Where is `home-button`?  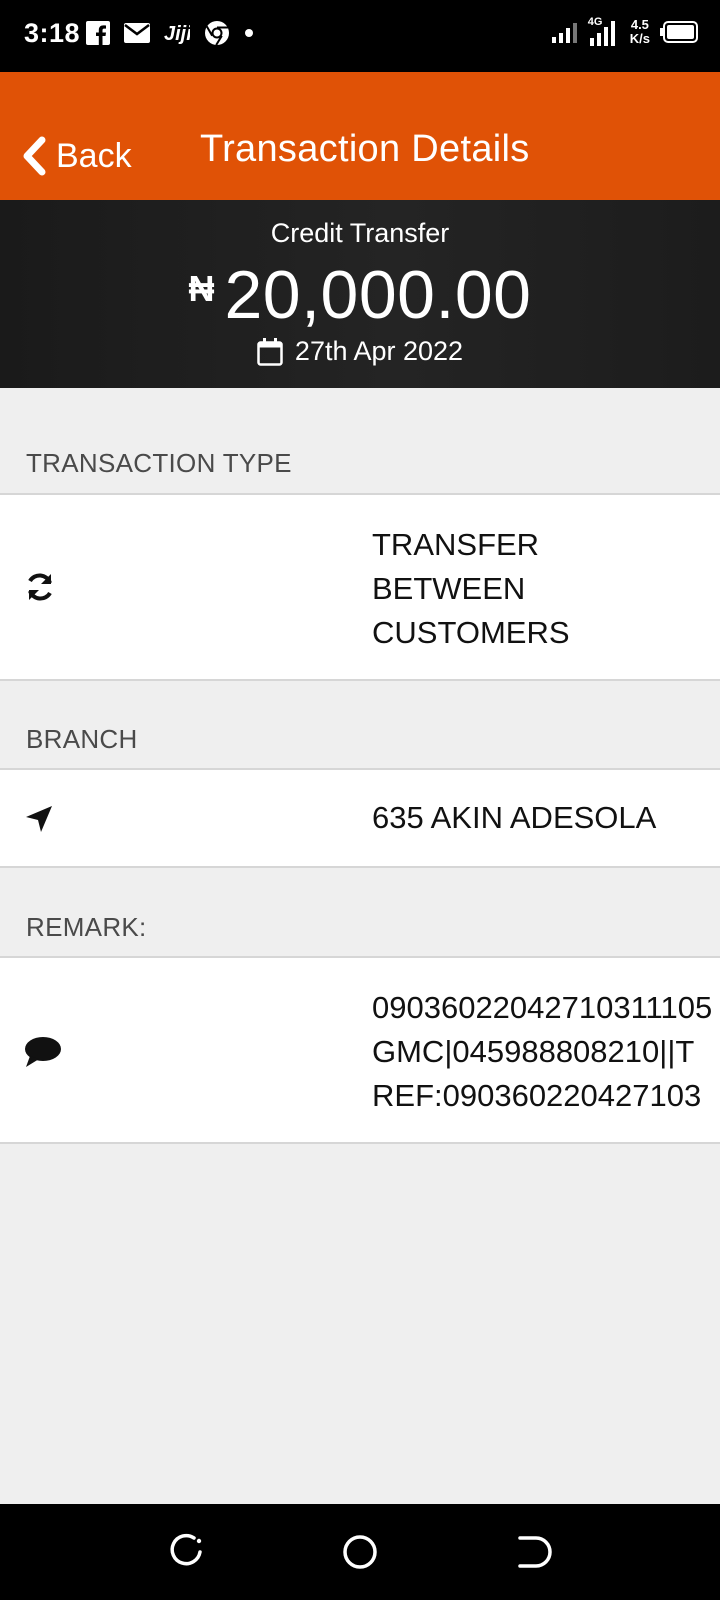 home-button is located at coordinates (360, 1552).